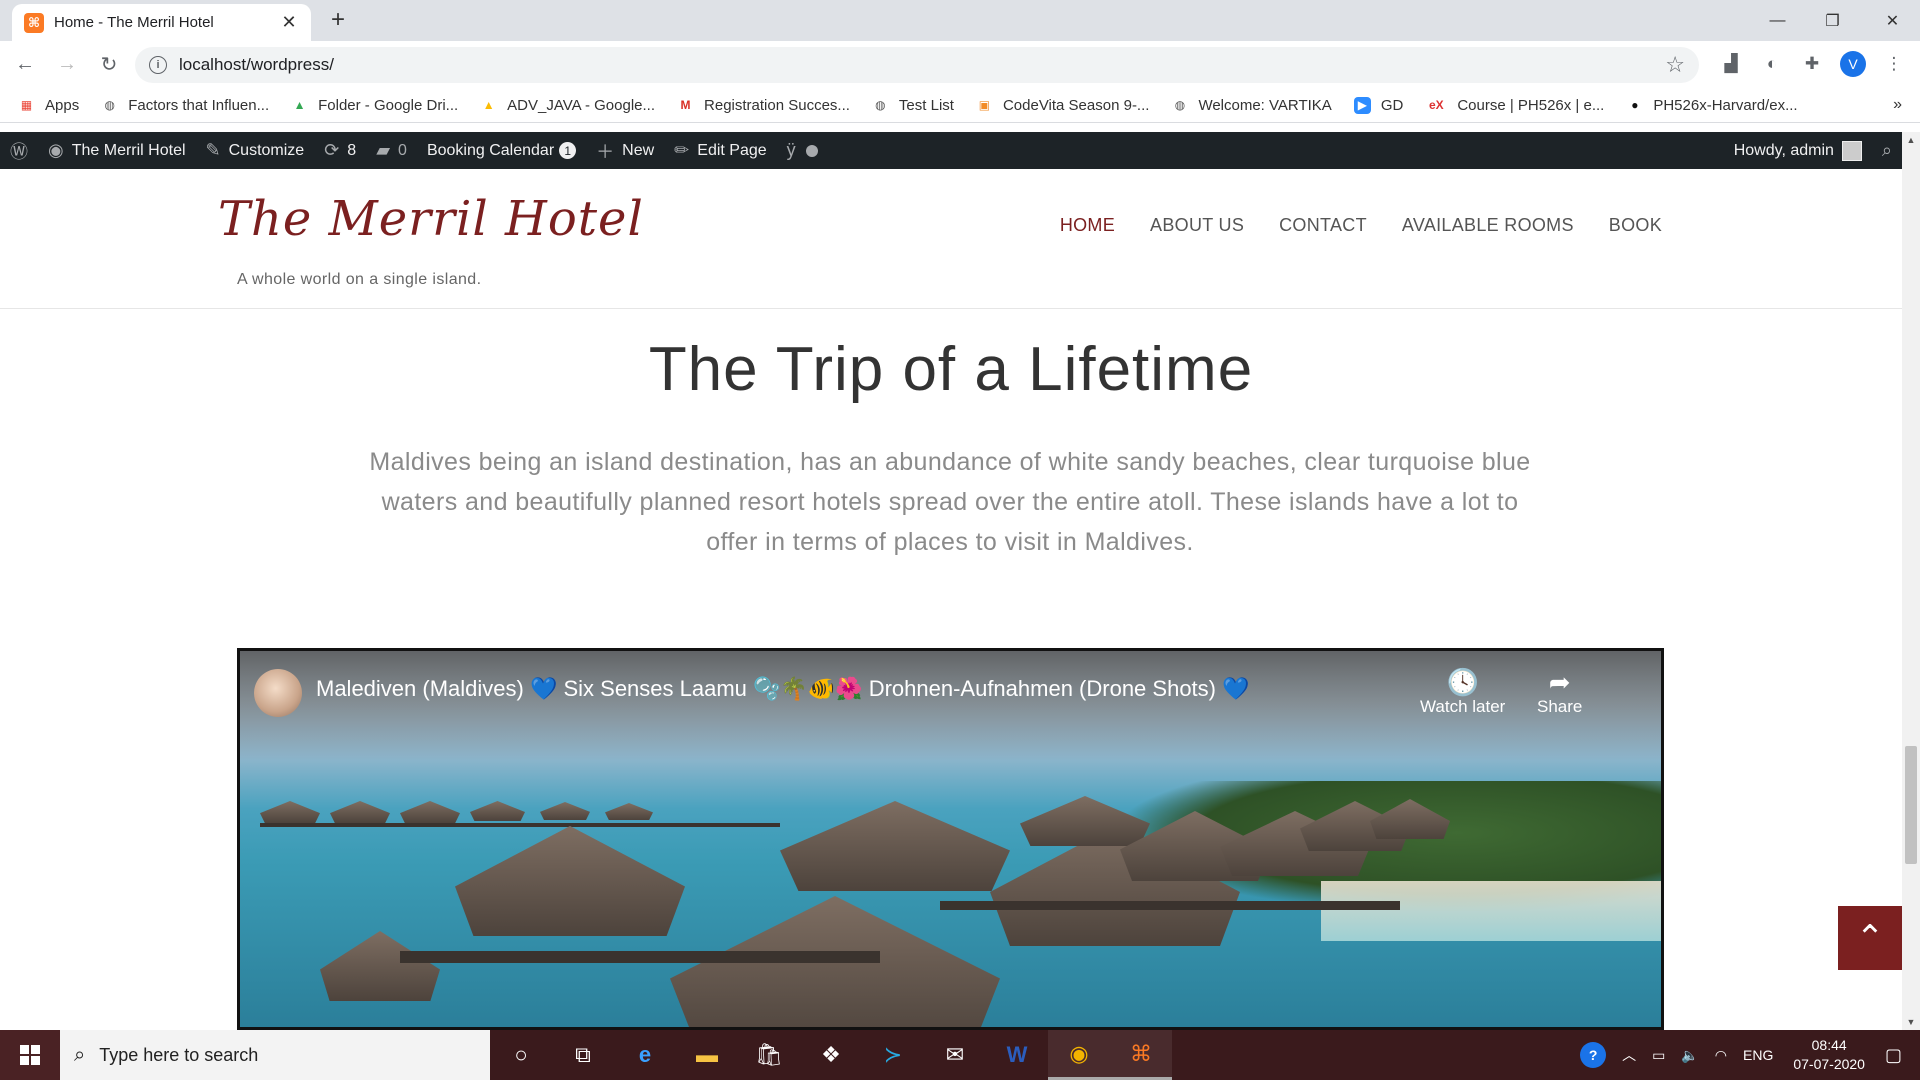  I want to click on site-title: The Merril Hotel, so click(431, 219).